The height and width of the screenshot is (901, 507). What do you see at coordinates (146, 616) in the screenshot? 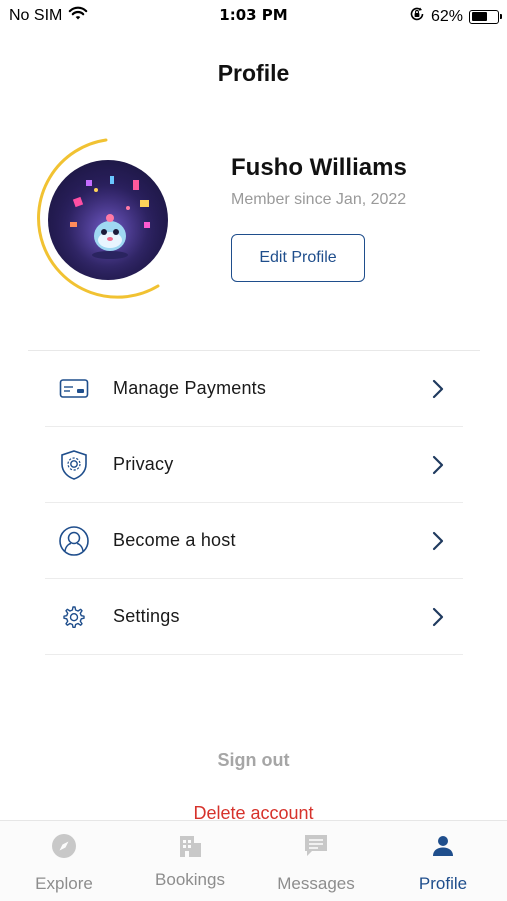
I see `menu-label-settings: Settings` at bounding box center [146, 616].